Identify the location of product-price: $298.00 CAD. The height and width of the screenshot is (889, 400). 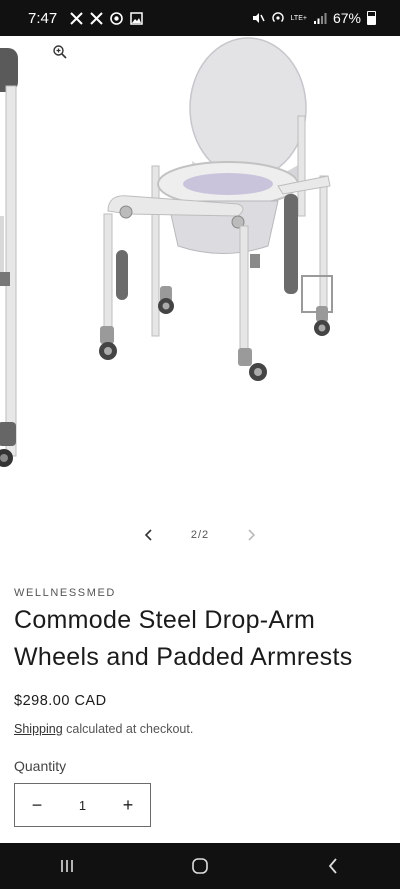
(60, 701).